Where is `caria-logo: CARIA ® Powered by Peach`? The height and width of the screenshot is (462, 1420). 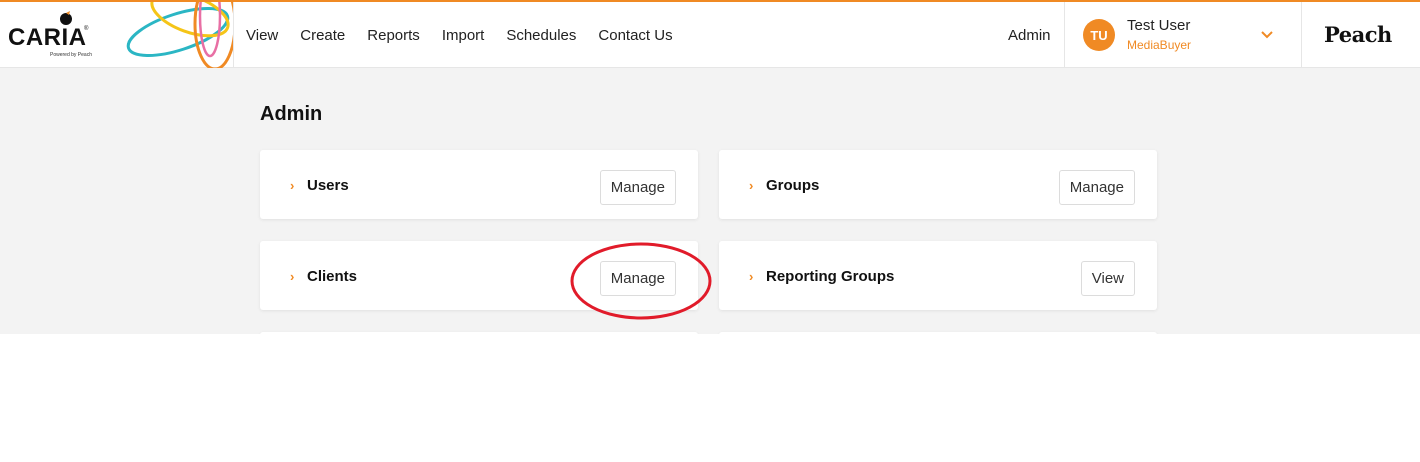 caria-logo: CARIA ® Powered by Peach is located at coordinates (117, 35).